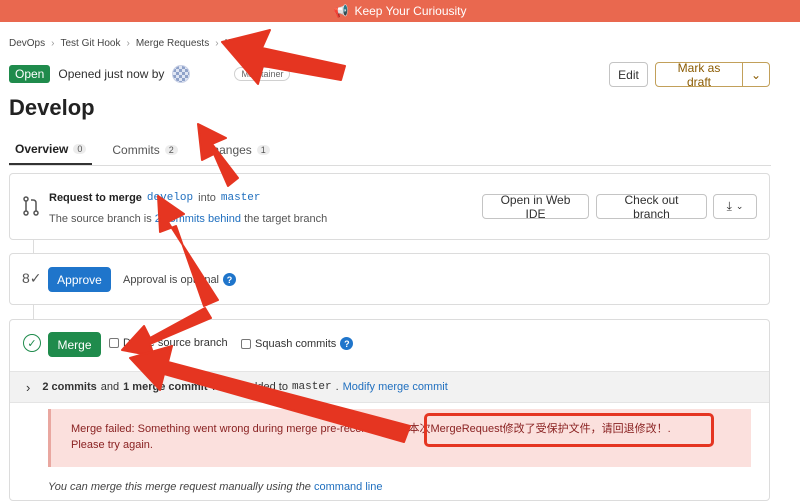 The height and width of the screenshot is (504, 800). What do you see at coordinates (207, 198) in the screenshot?
I see `into-text: into` at bounding box center [207, 198].